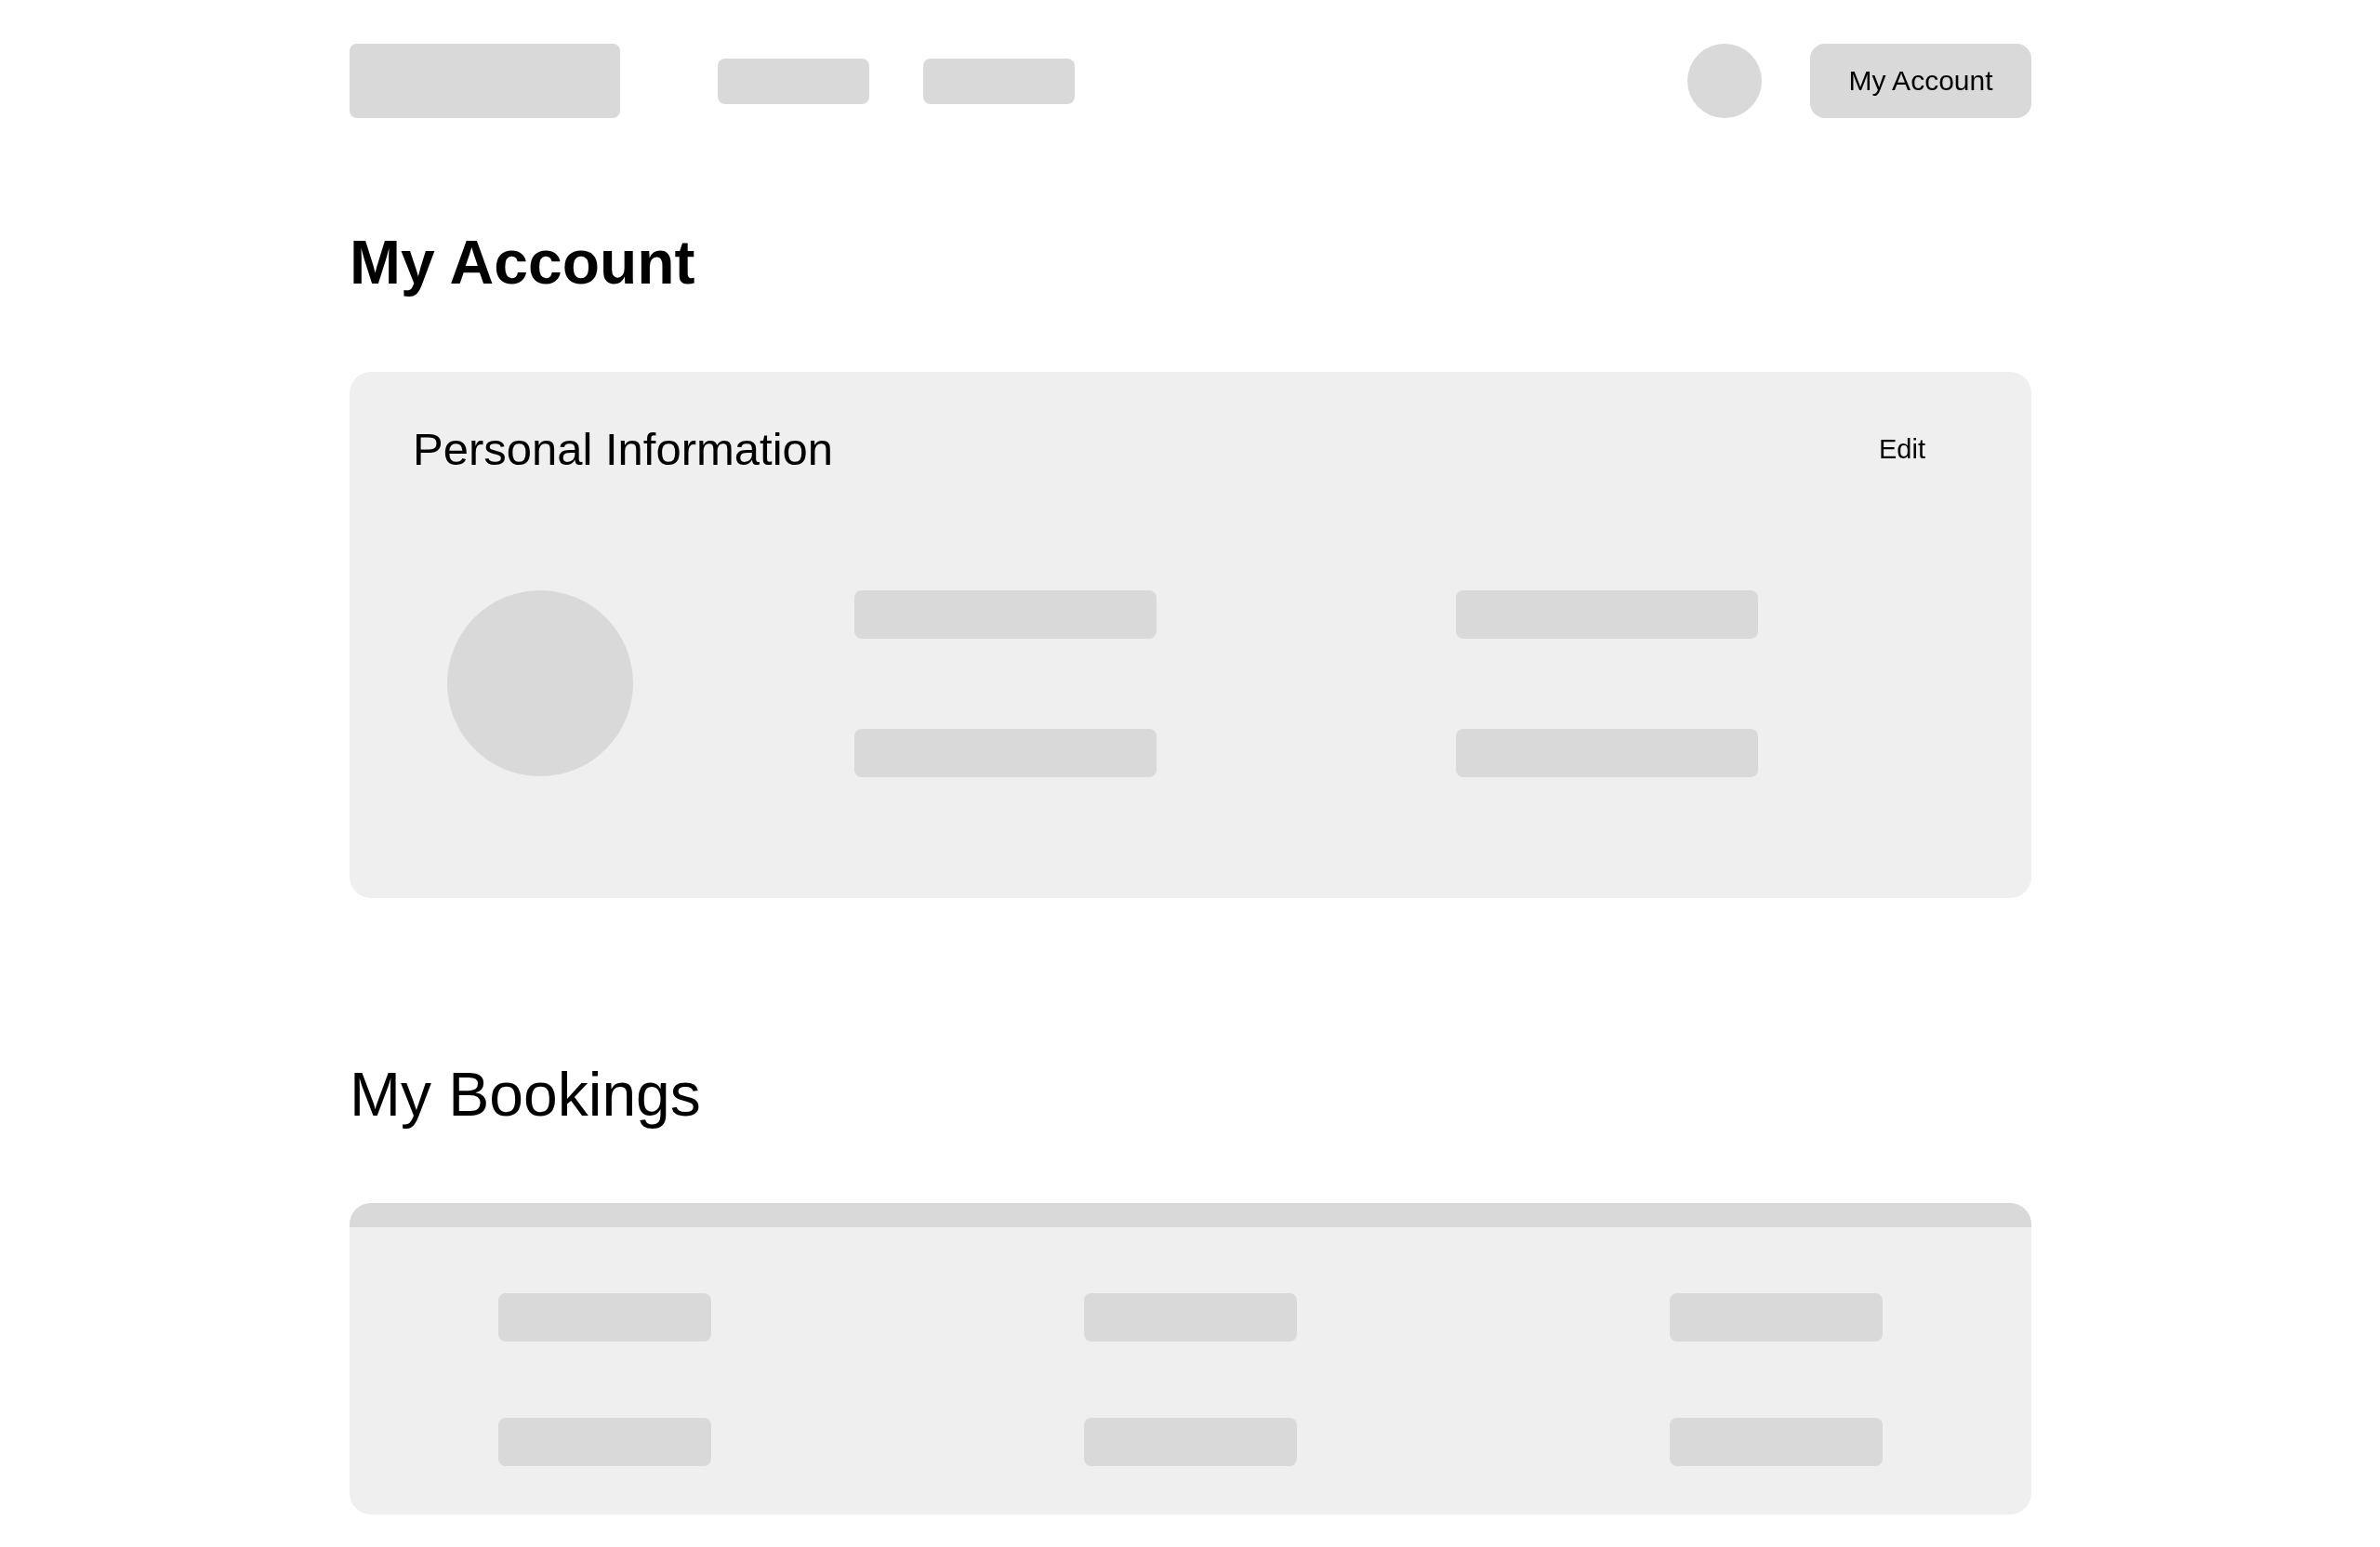 This screenshot has width=2380, height=1547. What do you see at coordinates (522, 262) in the screenshot?
I see `page-heading: My Account` at bounding box center [522, 262].